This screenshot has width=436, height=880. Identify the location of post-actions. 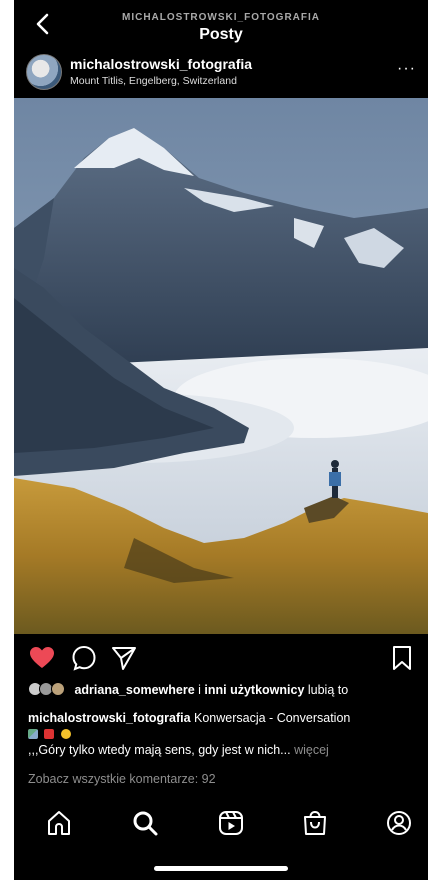
(221, 660).